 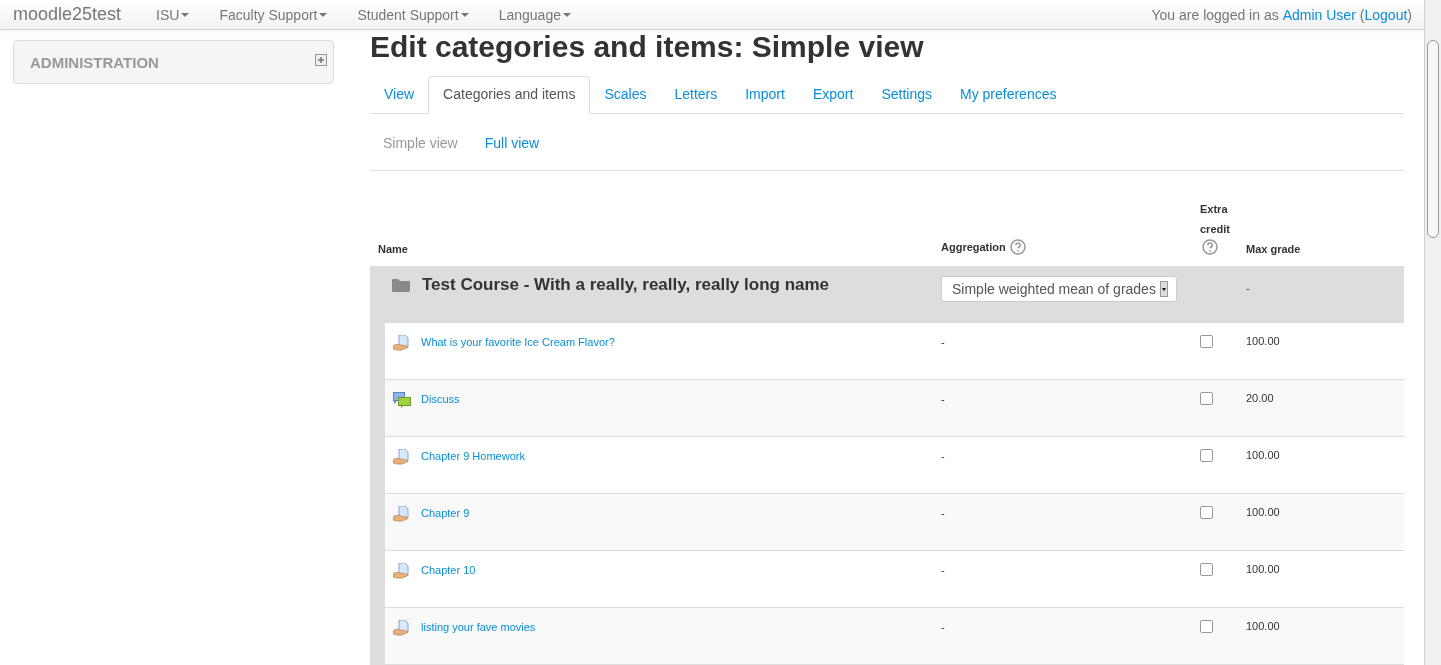 What do you see at coordinates (67, 14) in the screenshot?
I see `site-brand-link: moodle25test` at bounding box center [67, 14].